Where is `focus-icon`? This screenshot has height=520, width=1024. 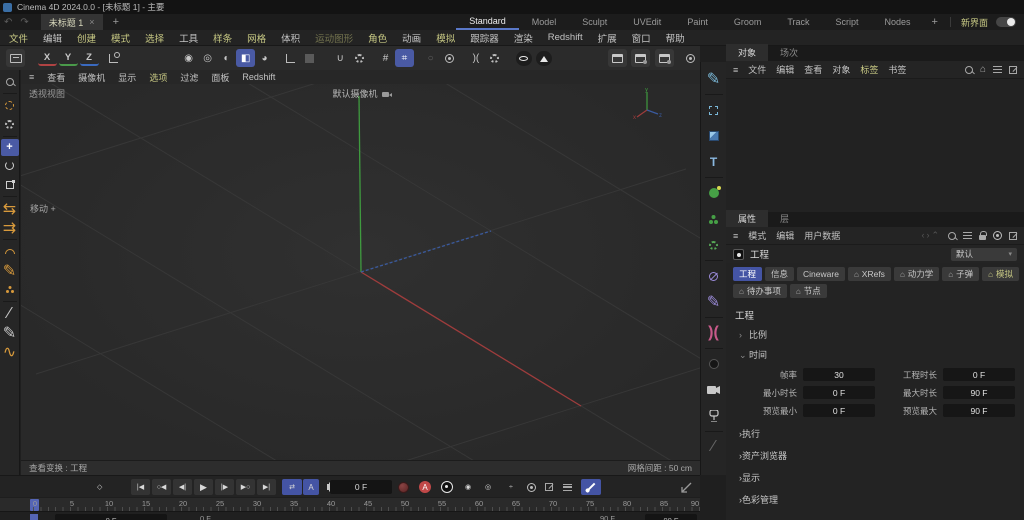 focus-icon is located at coordinates (997, 235).